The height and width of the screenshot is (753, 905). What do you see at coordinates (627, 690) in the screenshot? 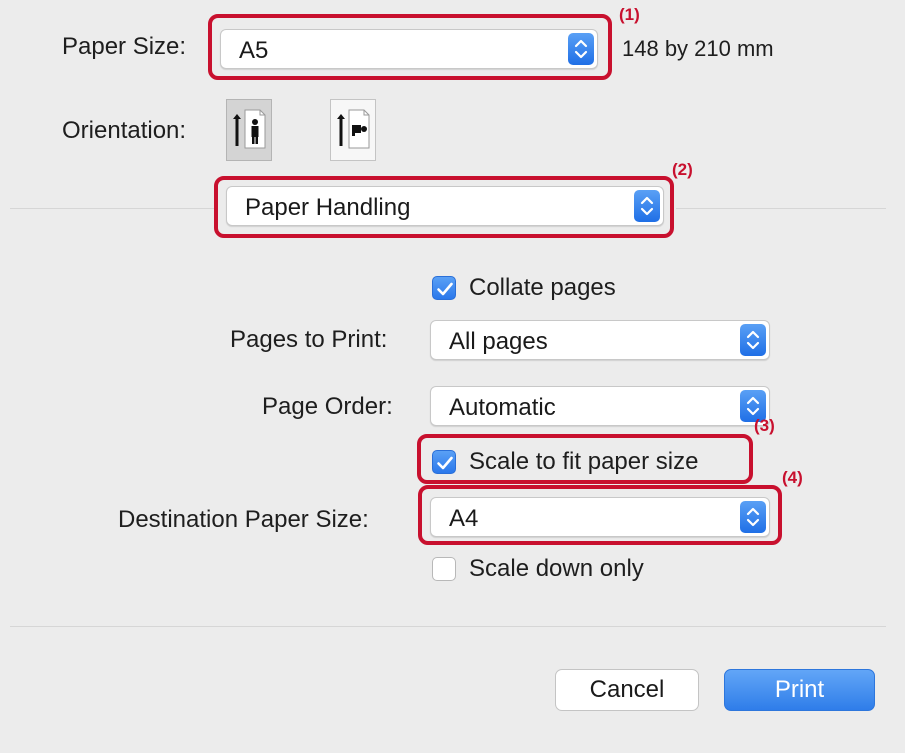
I see `cancel-button: Cancel` at bounding box center [627, 690].